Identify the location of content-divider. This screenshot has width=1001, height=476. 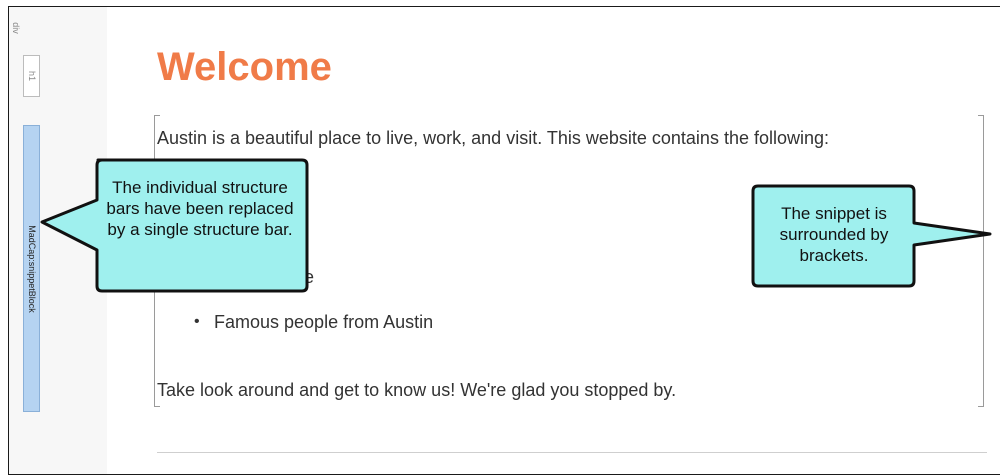
(572, 452).